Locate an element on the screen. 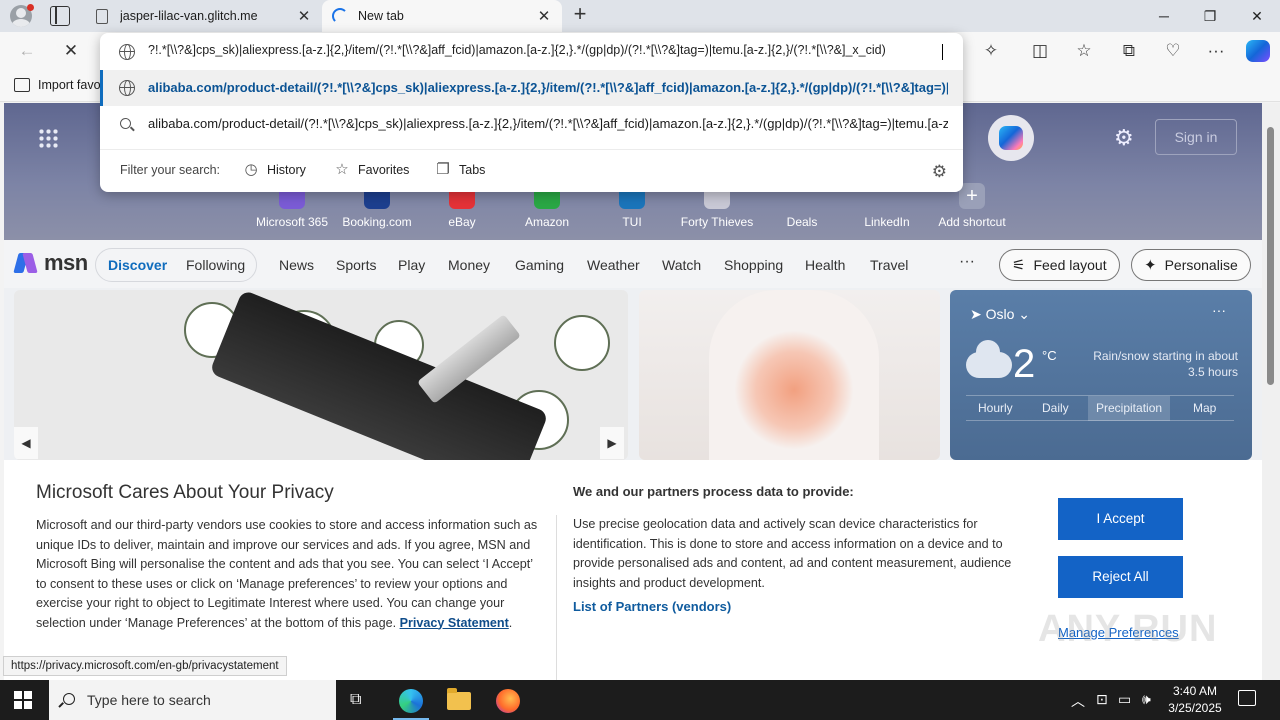  filter-favorites-chip: ☆ Favorites is located at coordinates (371, 170).